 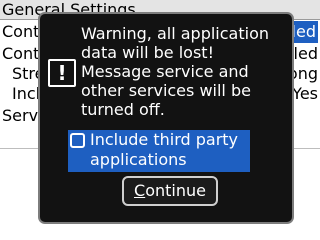 I want to click on message-line: other services will be, so click(x=166, y=90).